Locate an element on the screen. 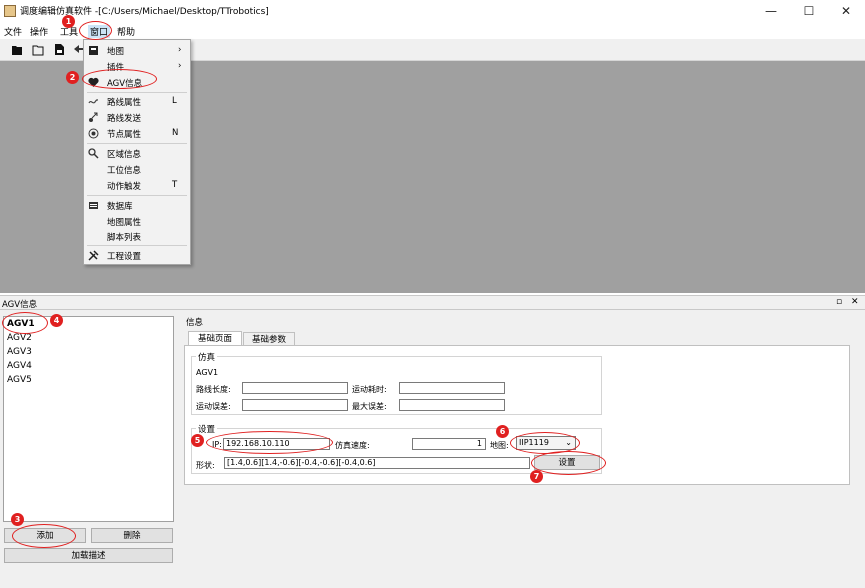  max-error-label: 最大误差: is located at coordinates (369, 406).